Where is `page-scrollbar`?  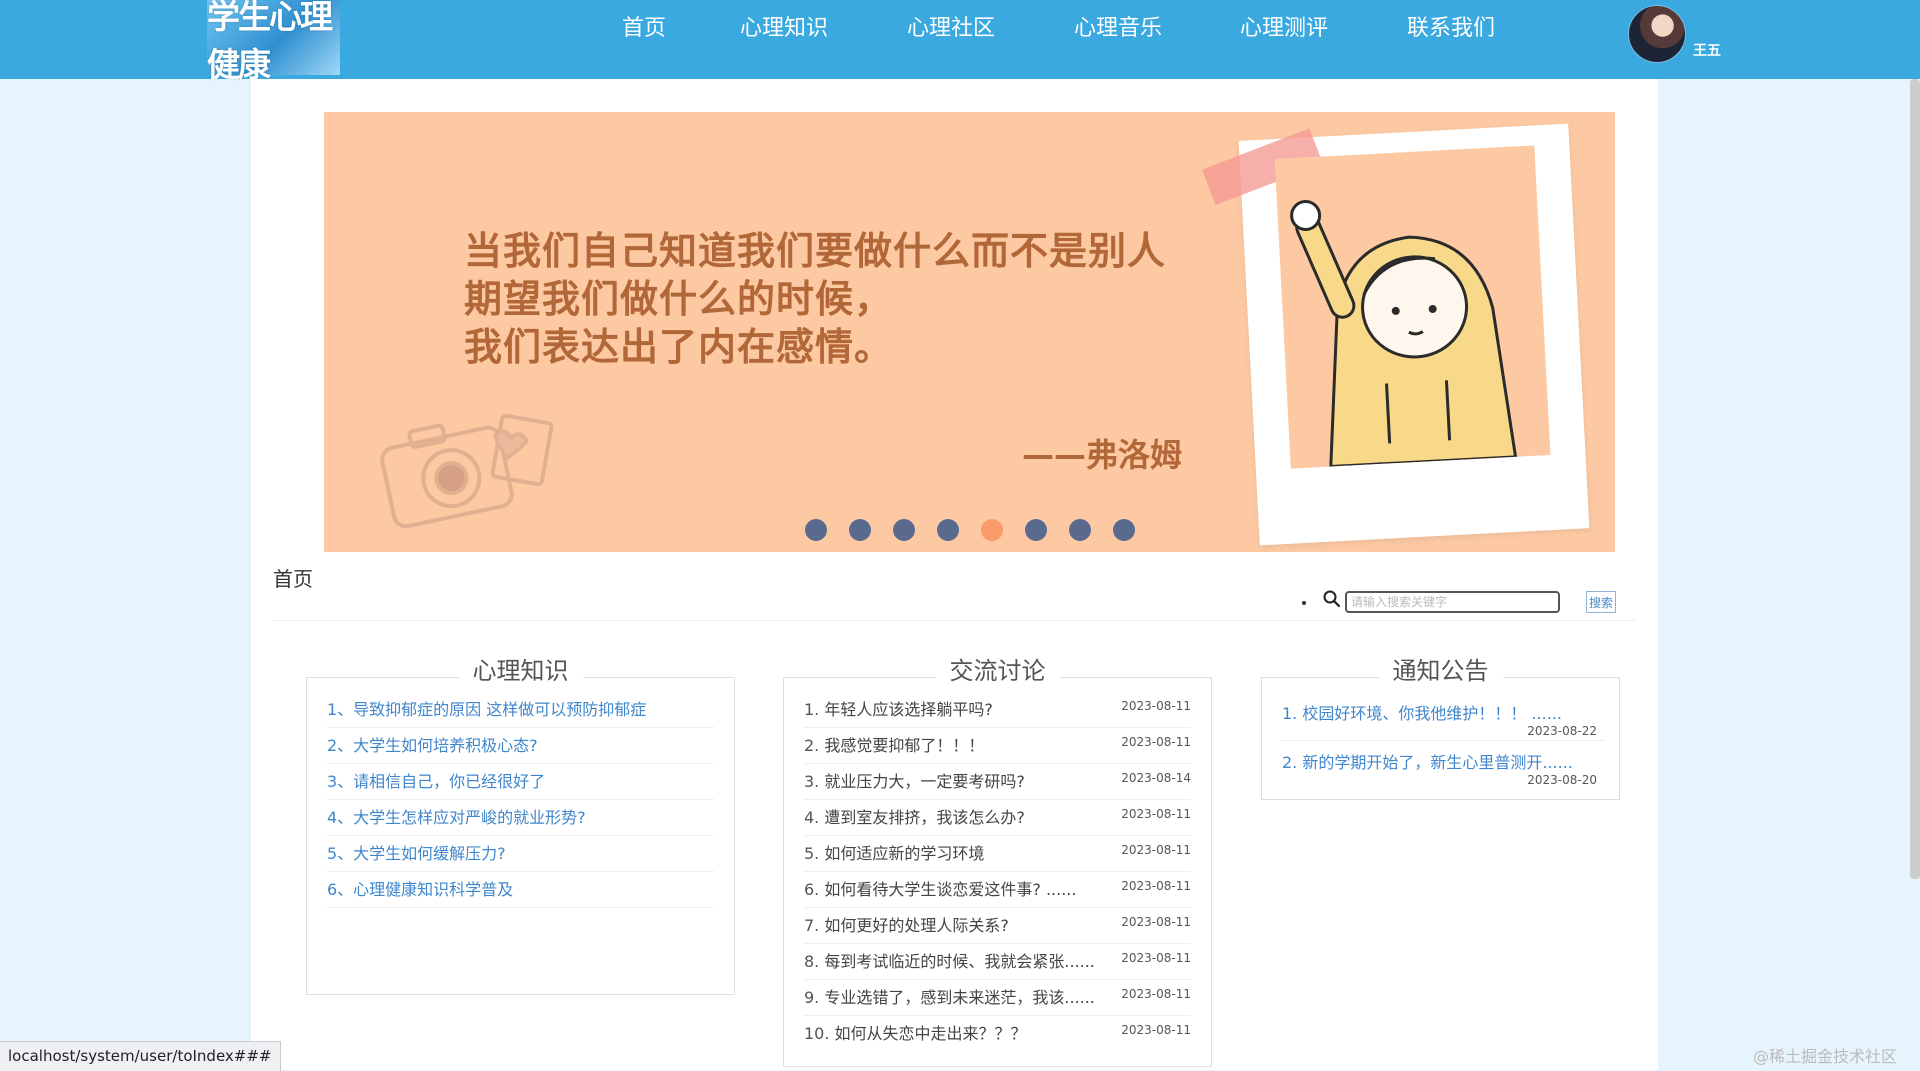
page-scrollbar is located at coordinates (1915, 479).